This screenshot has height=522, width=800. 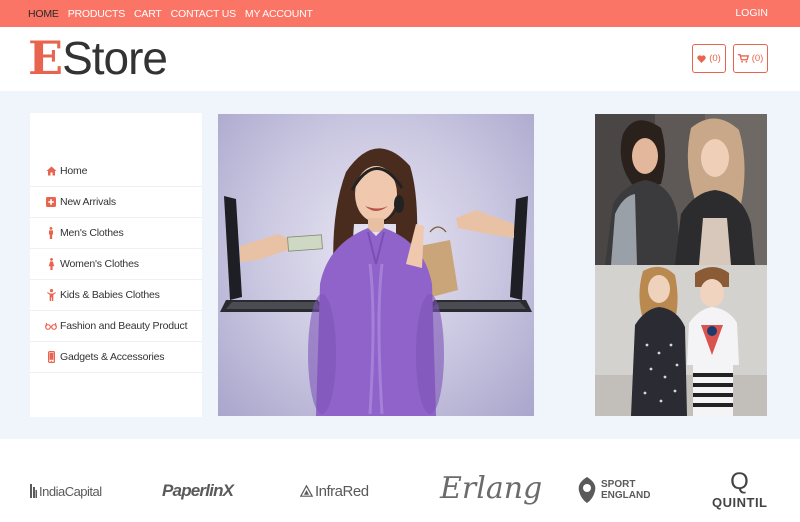 What do you see at coordinates (51, 295) in the screenshot?
I see `child-icon` at bounding box center [51, 295].